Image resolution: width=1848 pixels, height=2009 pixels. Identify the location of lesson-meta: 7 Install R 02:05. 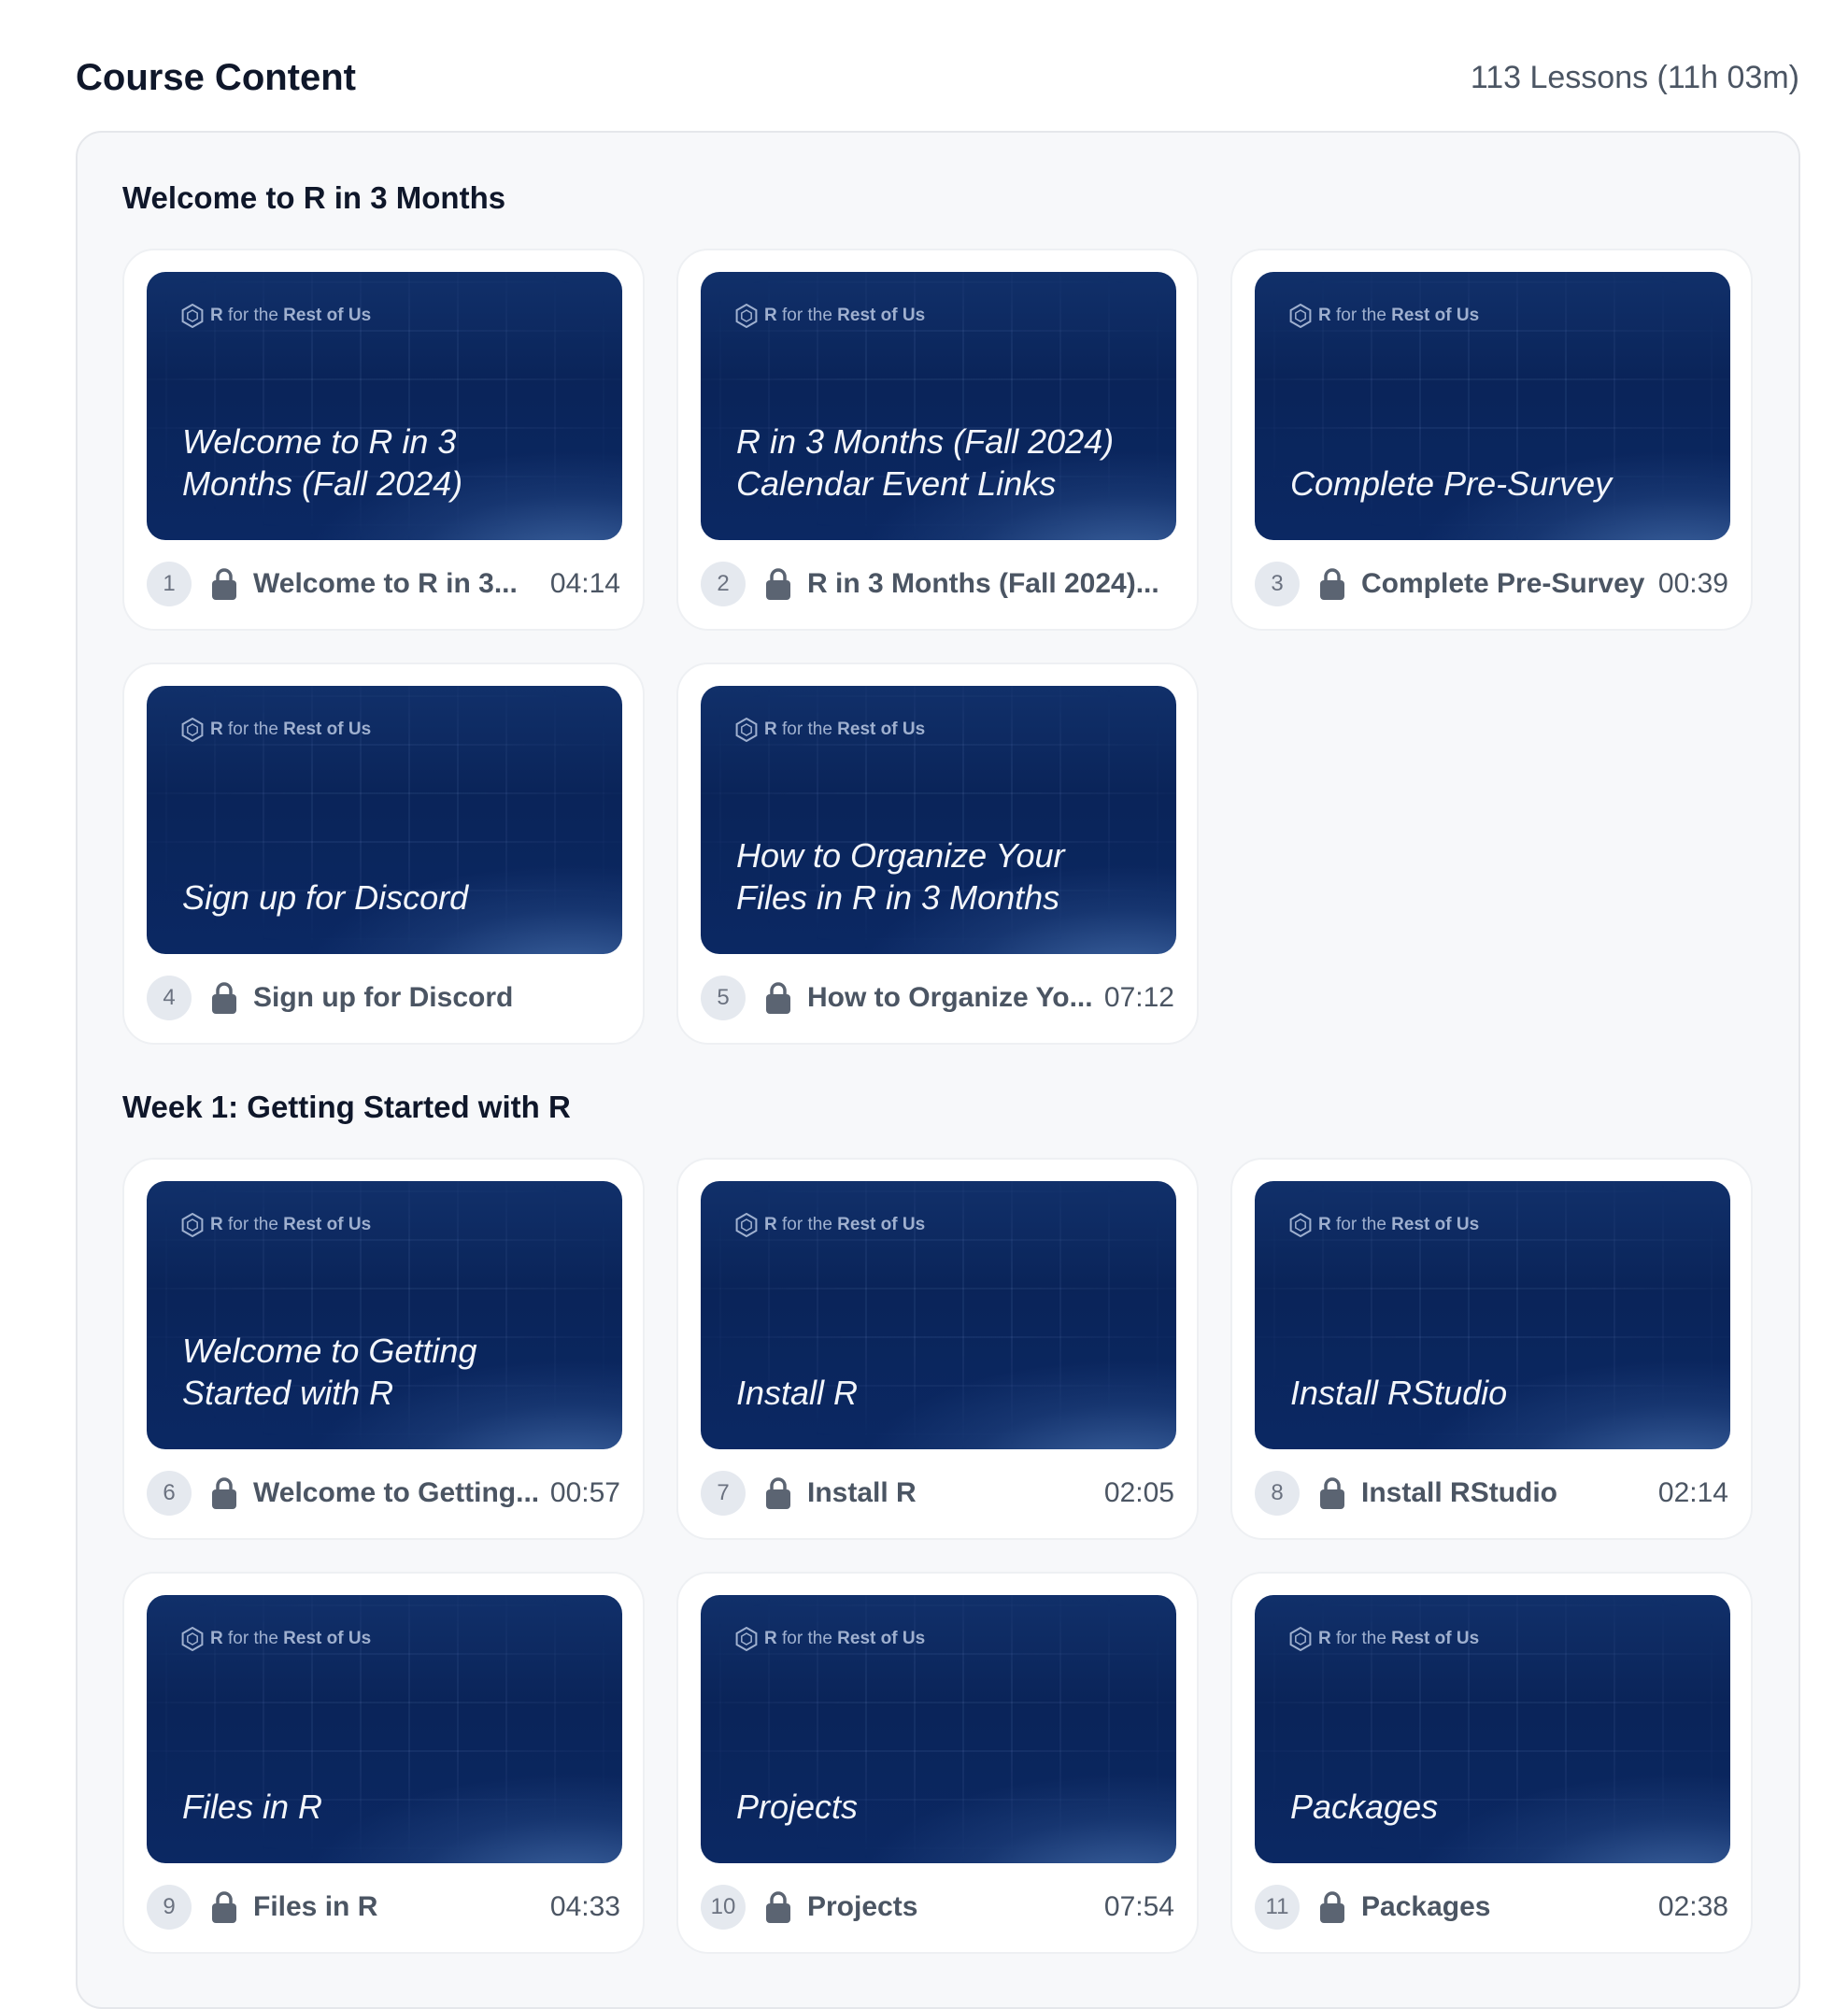
(937, 1493).